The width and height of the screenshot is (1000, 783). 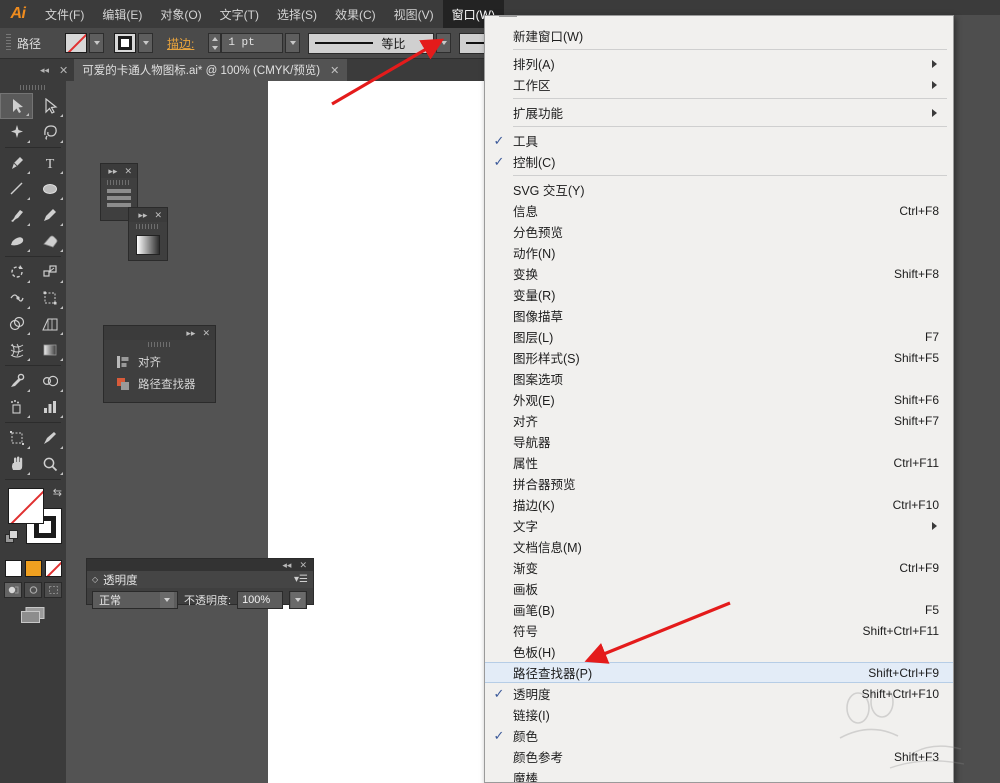 I want to click on transparency-panel-menu-icon: ▾☰, so click(x=301, y=579).